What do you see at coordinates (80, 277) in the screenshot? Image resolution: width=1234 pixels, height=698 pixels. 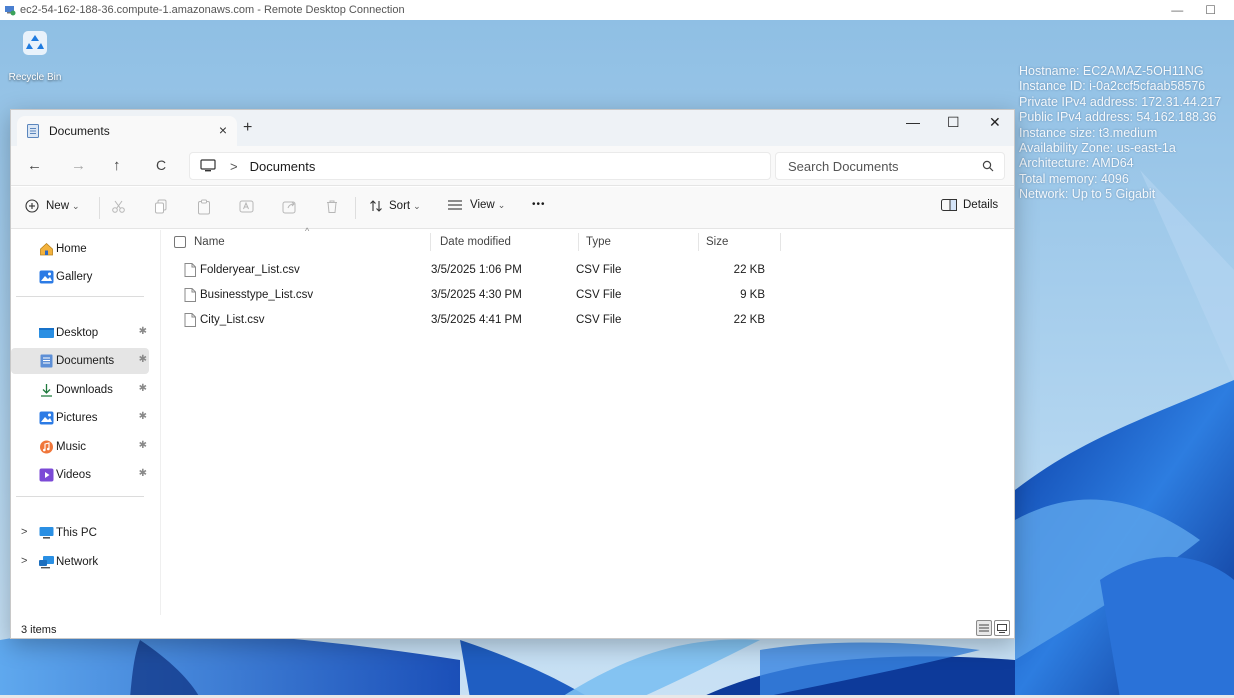 I see `sidebar-item-gallery: Gallery` at bounding box center [80, 277].